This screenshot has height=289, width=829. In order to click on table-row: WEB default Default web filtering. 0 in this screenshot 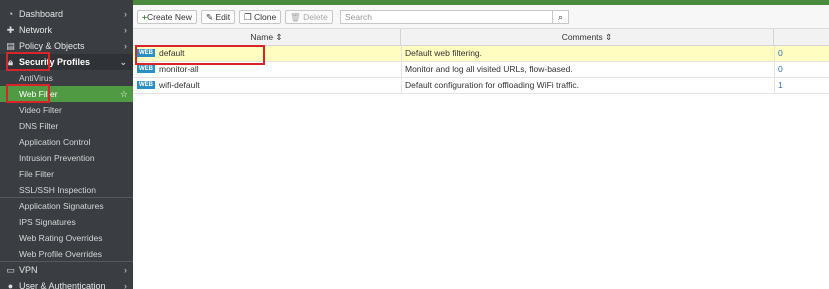, I will do `click(481, 54)`.